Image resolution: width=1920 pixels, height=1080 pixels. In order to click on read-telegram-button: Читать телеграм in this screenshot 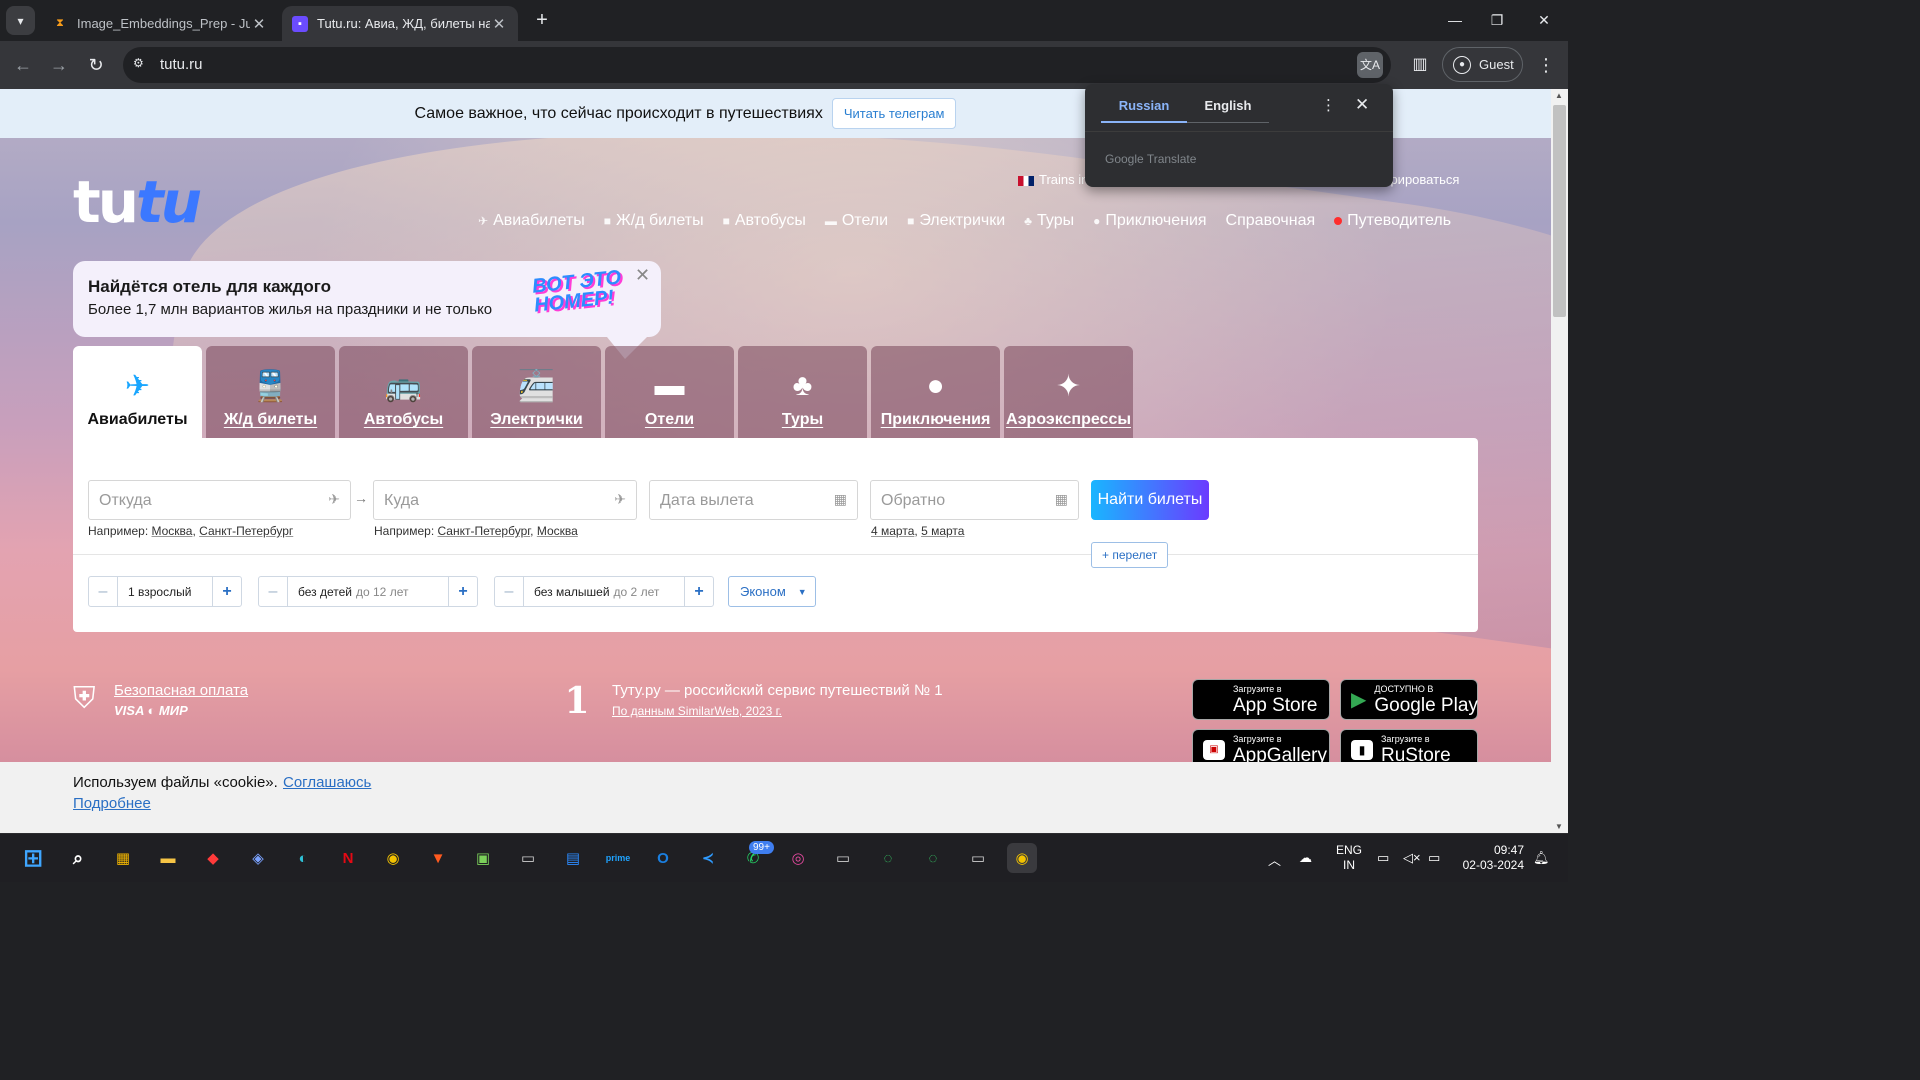, I will do `click(894, 113)`.